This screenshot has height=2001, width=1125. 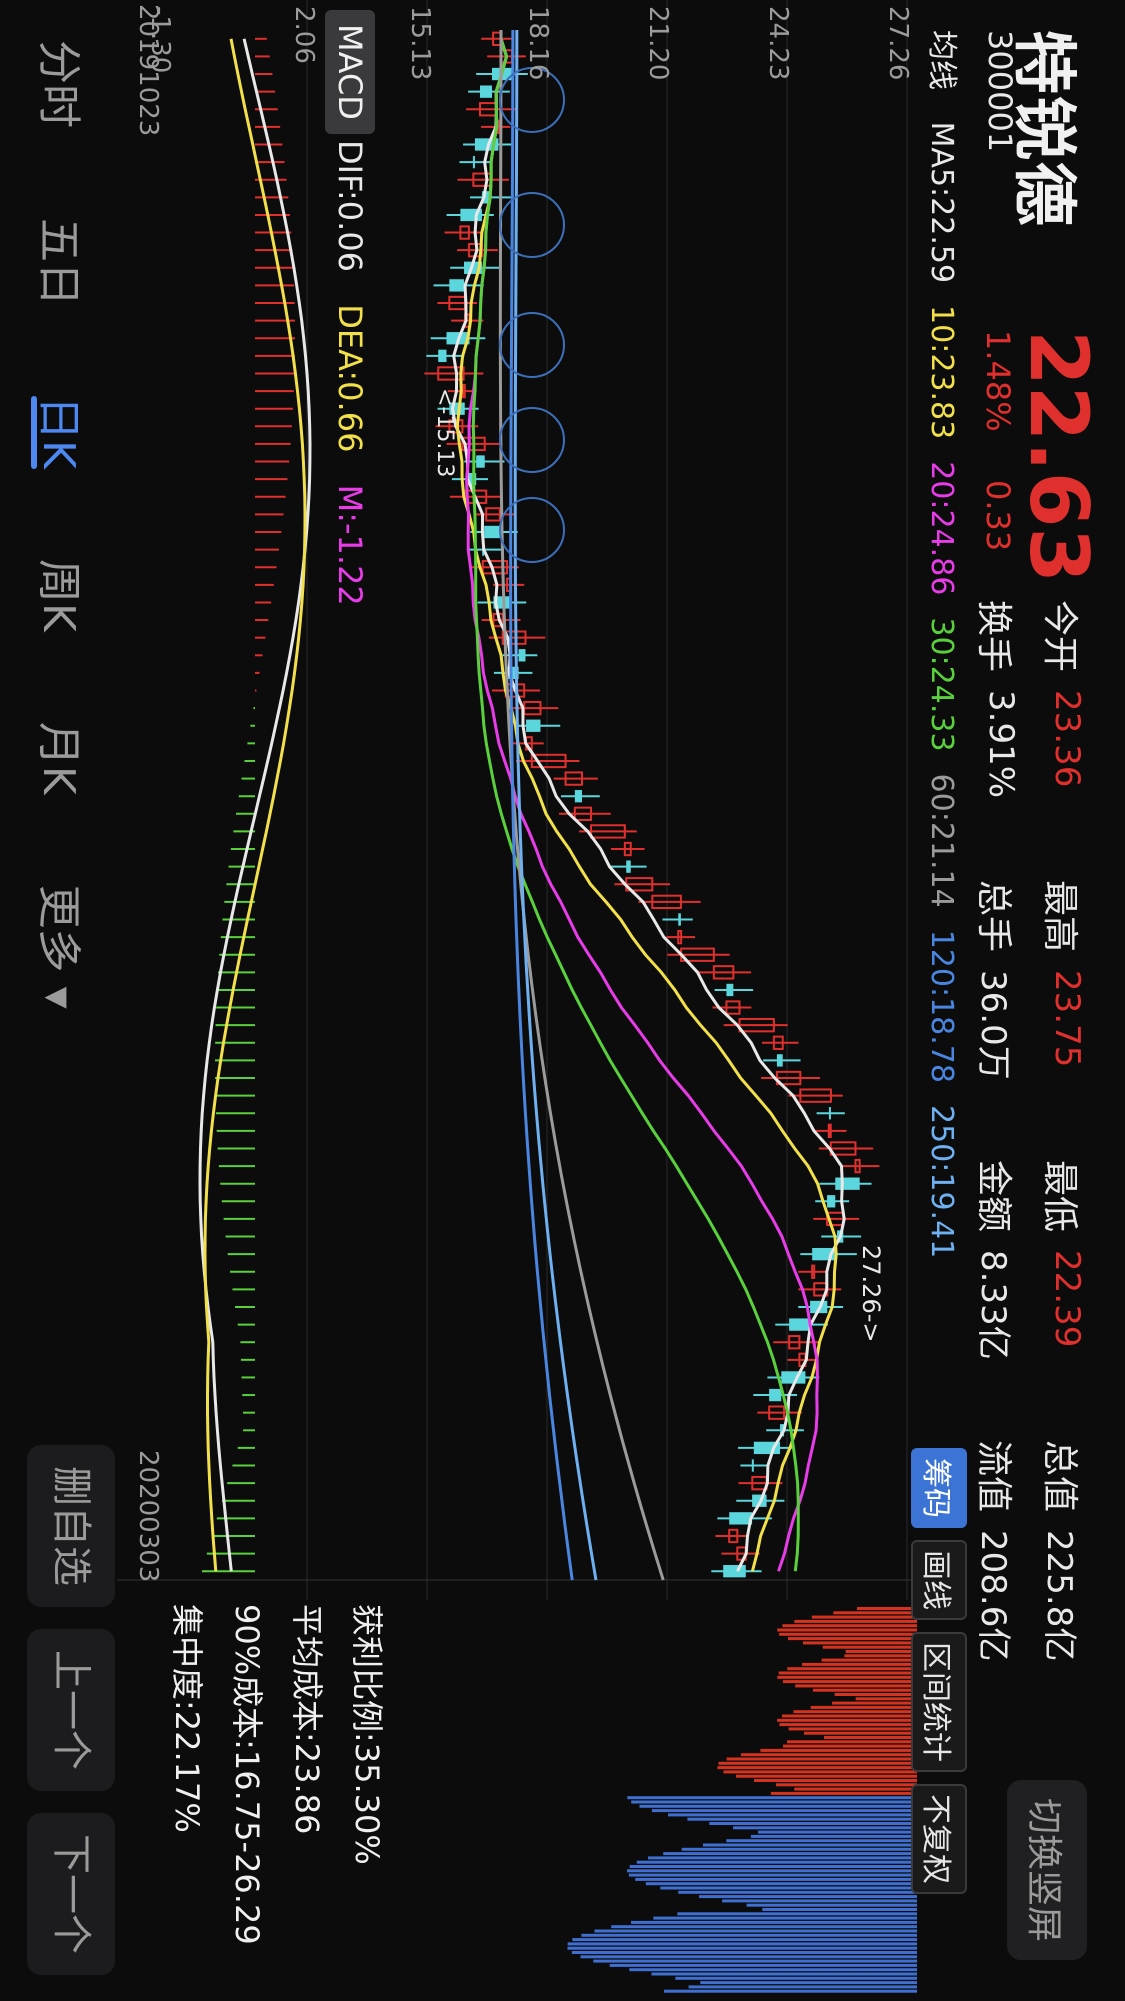 What do you see at coordinates (998, 516) in the screenshot?
I see `change-amount: 0.33` at bounding box center [998, 516].